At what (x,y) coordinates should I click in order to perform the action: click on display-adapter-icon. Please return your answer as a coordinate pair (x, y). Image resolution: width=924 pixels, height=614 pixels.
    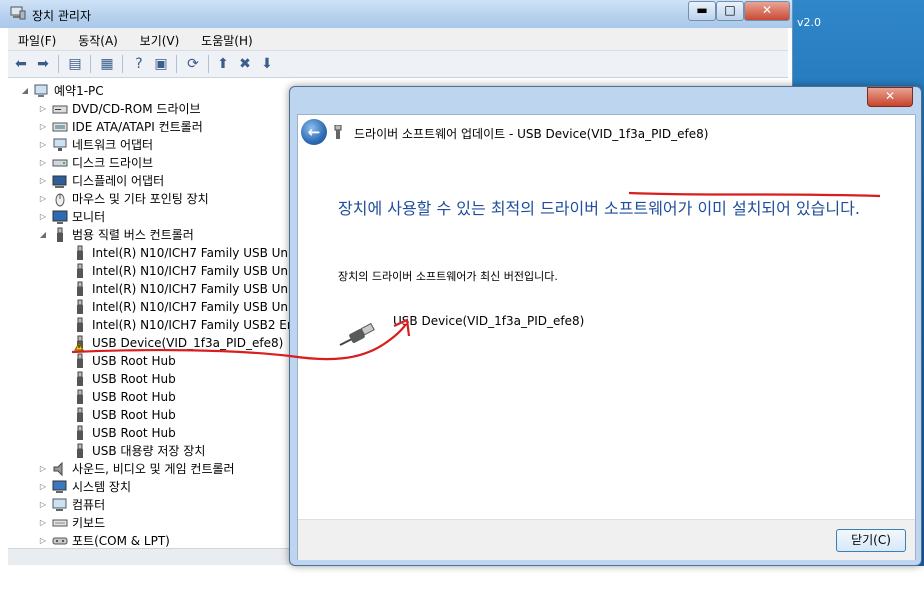
    Looking at the image, I should click on (59, 181).